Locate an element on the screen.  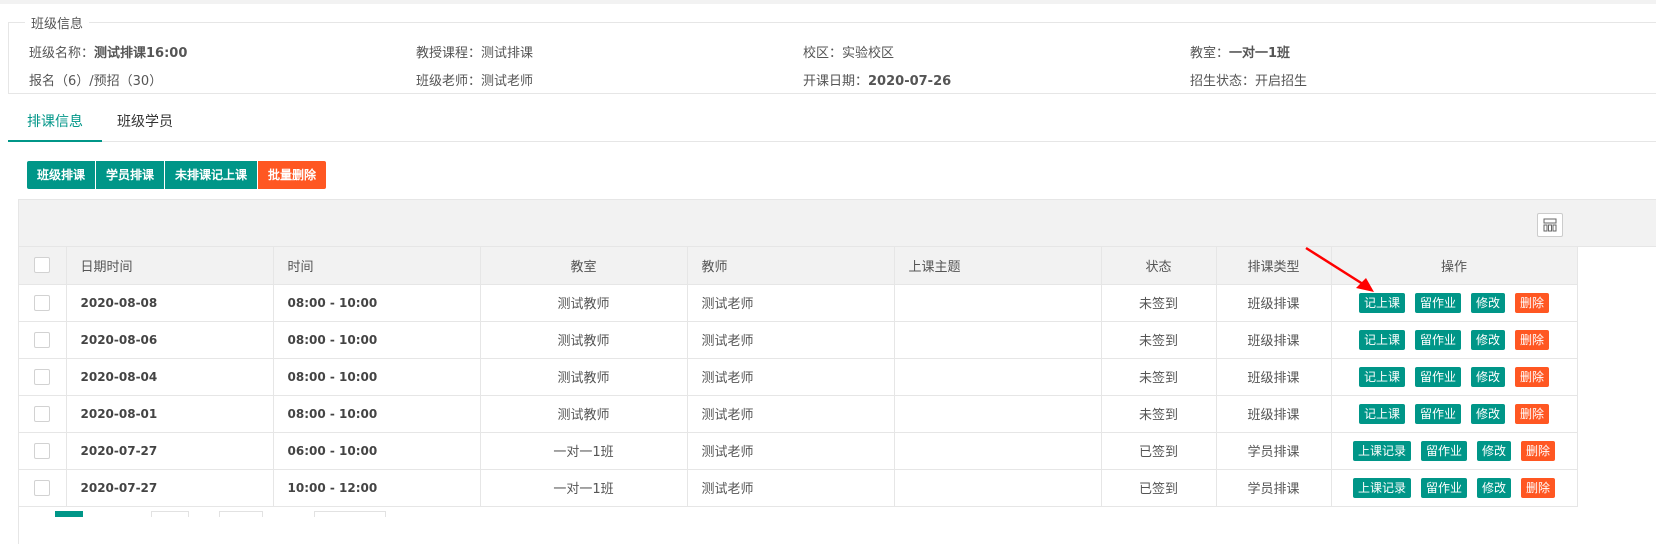
cell-date: 2020-08-08 is located at coordinates (170, 303).